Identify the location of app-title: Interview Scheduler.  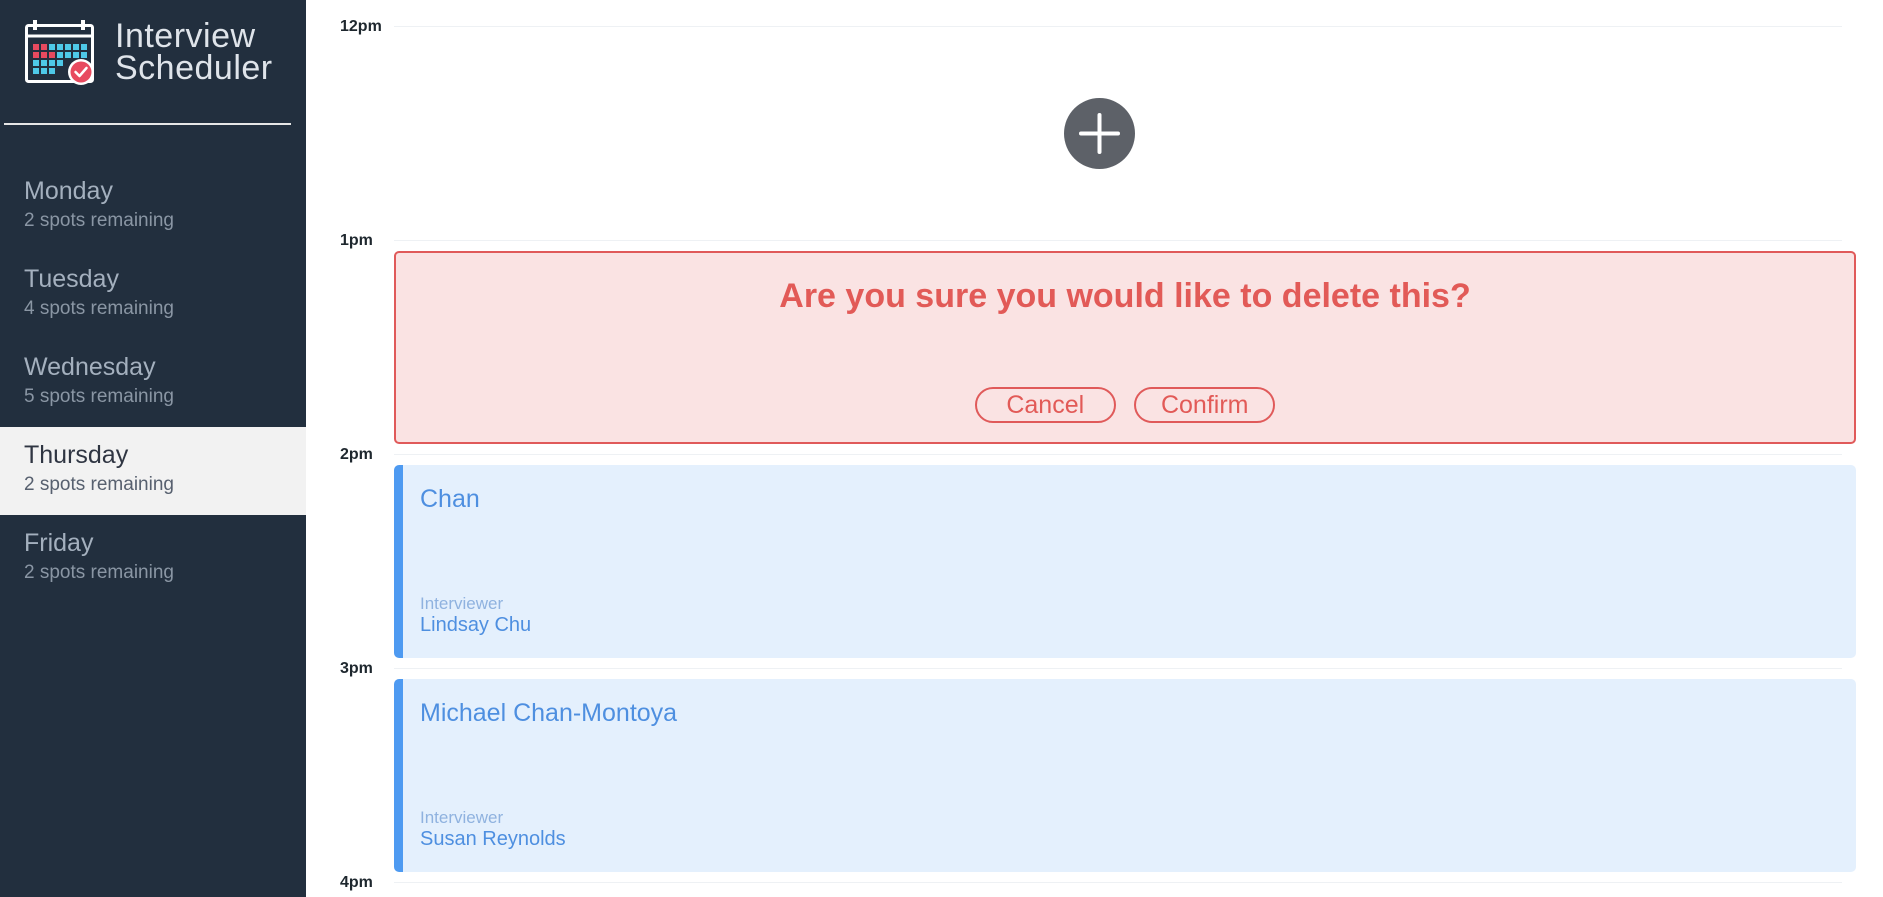
(194, 52).